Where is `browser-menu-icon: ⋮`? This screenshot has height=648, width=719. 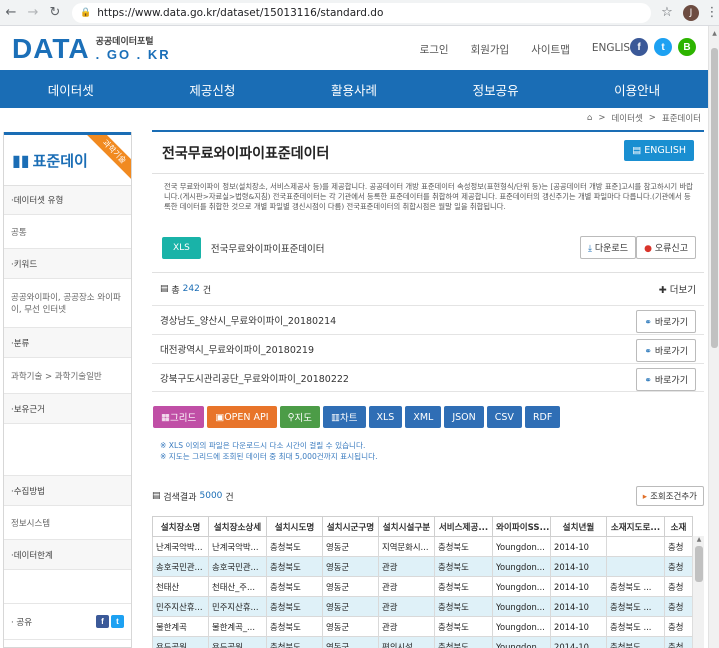
browser-menu-icon: ⋮ is located at coordinates (712, 12).